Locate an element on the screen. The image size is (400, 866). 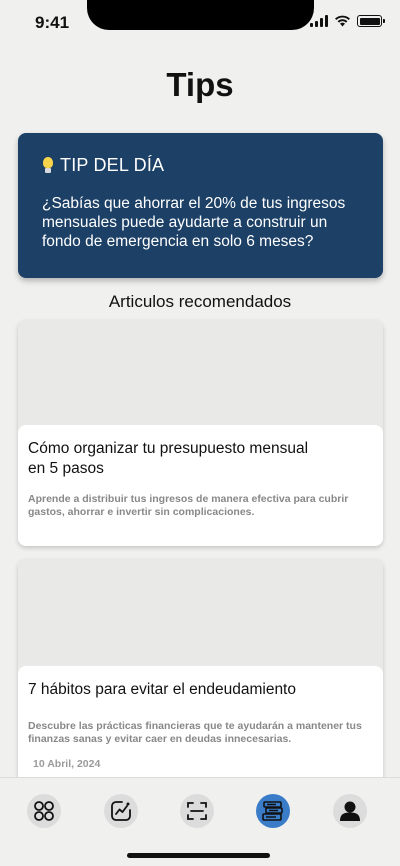
wifi-icon is located at coordinates (342, 21).